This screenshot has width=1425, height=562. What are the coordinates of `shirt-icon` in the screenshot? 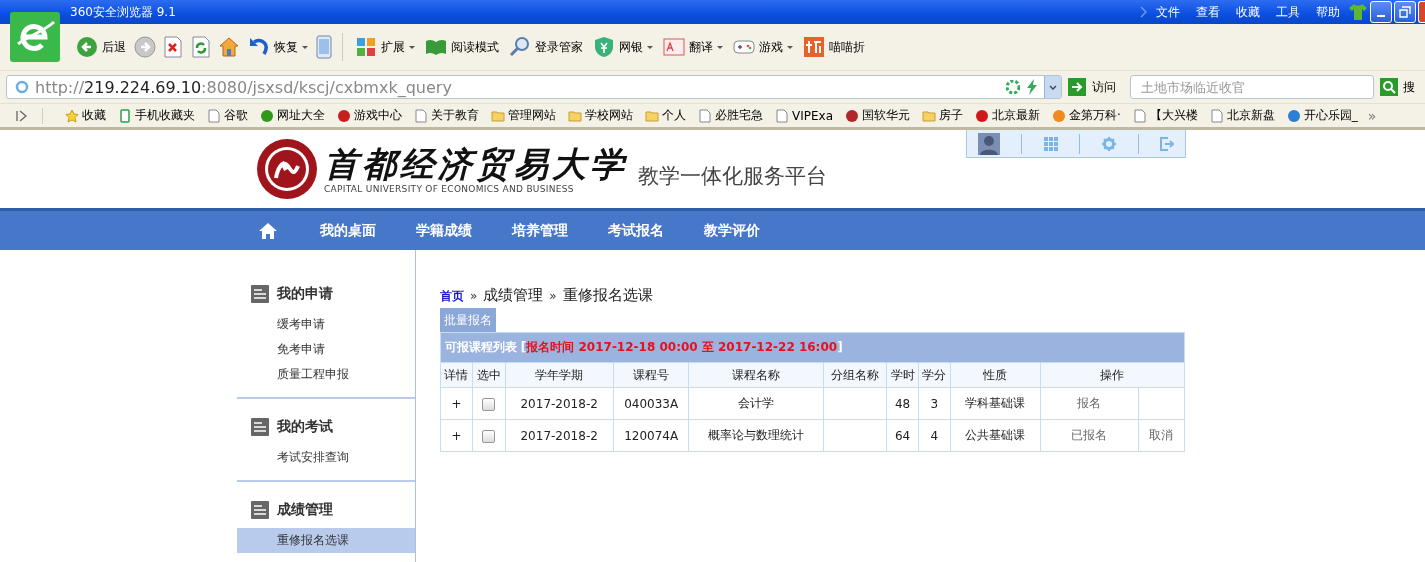 It's located at (1358, 12).